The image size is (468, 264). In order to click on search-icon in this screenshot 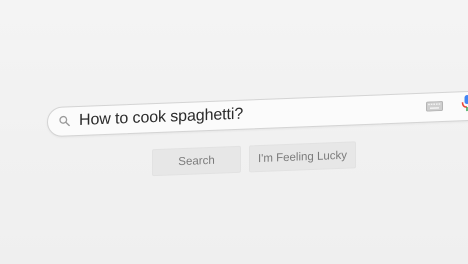, I will do `click(64, 121)`.